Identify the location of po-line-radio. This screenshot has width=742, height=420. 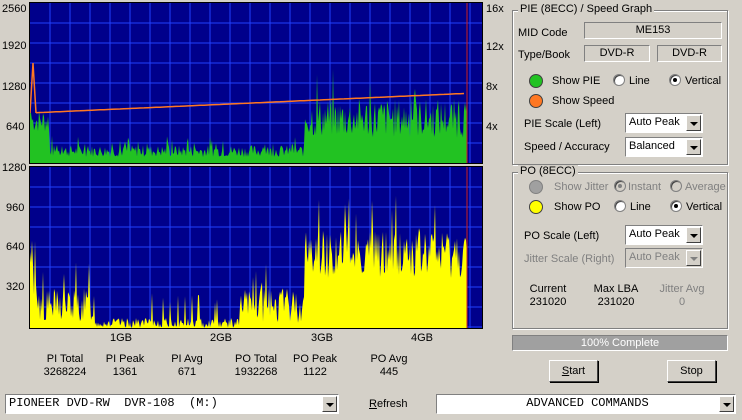
(620, 206).